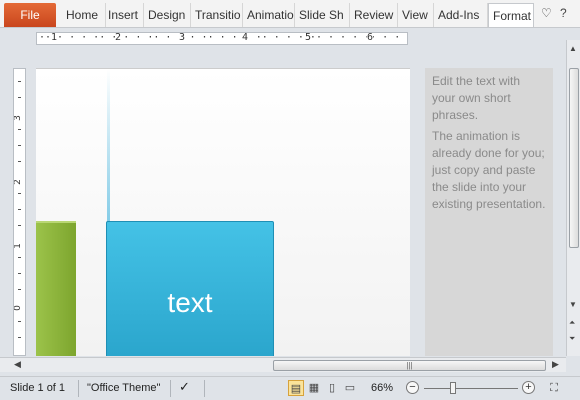 The width and height of the screenshot is (580, 400). Describe the element at coordinates (38, 388) in the screenshot. I see `slide-count-label: Slide 1 of 1` at that location.